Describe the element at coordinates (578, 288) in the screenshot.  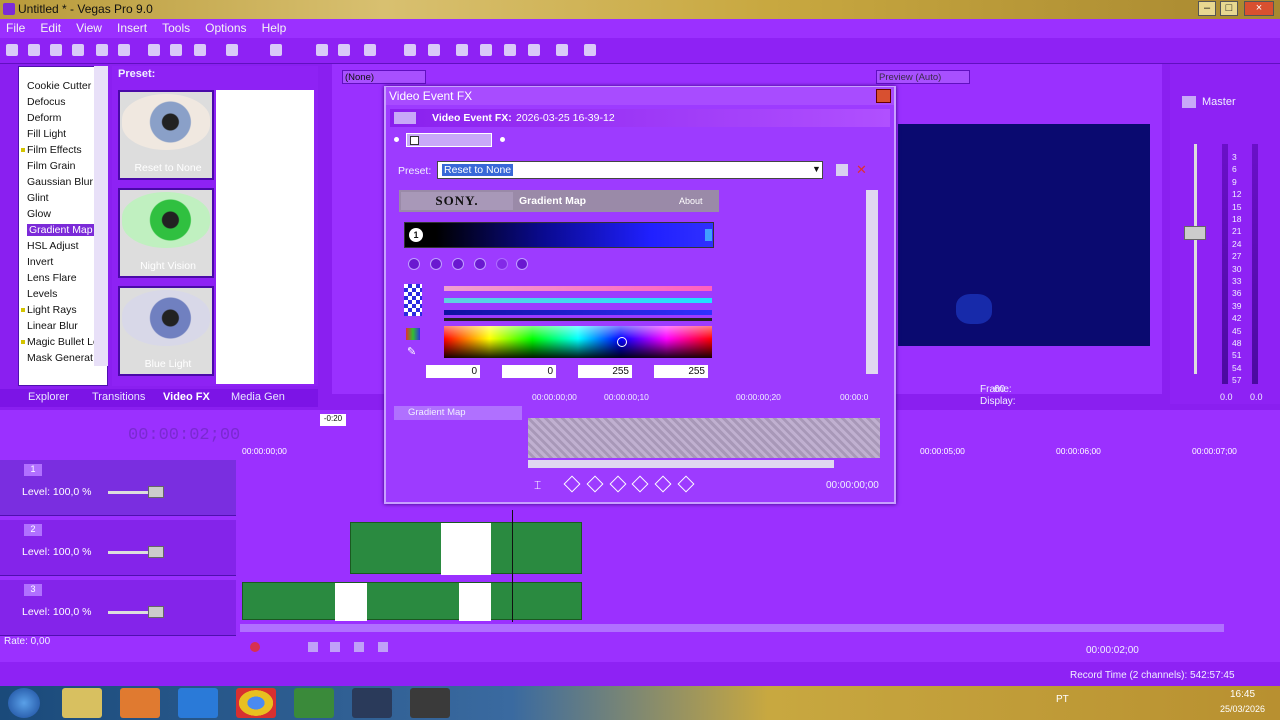
I see `red-channel-slider` at that location.